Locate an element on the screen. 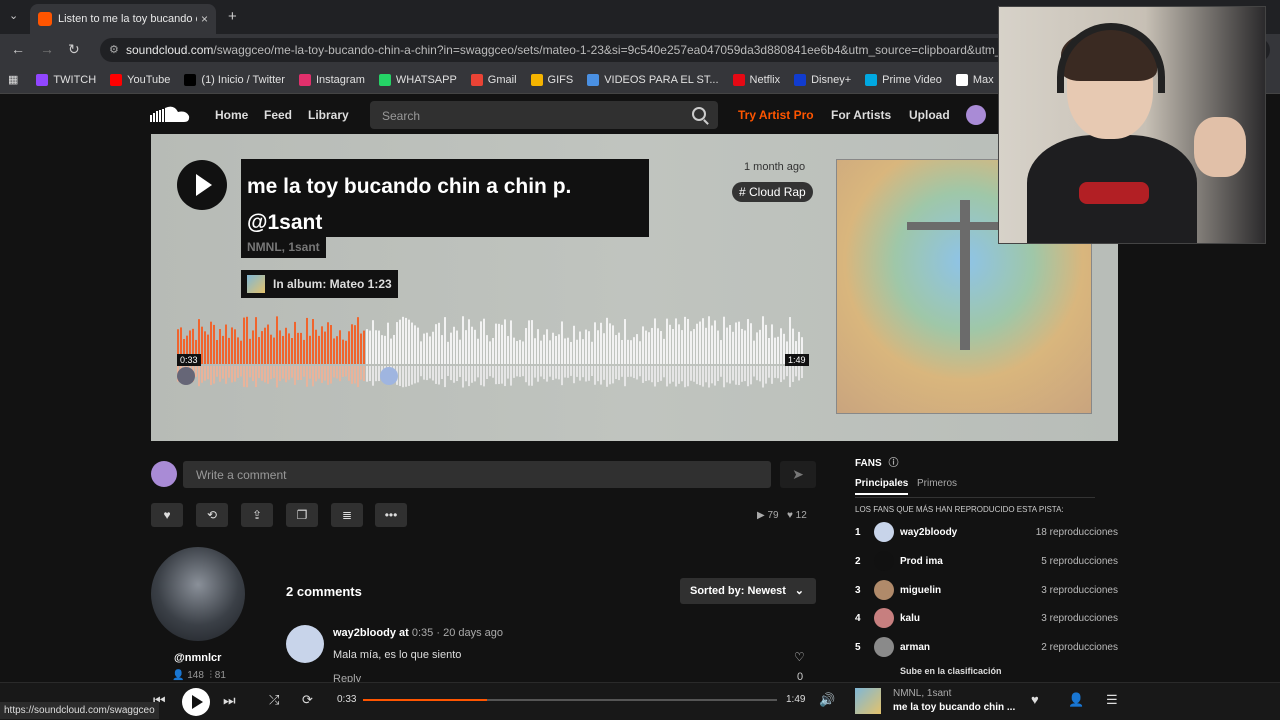  genre-tag: # Cloud Rap is located at coordinates (772, 192).